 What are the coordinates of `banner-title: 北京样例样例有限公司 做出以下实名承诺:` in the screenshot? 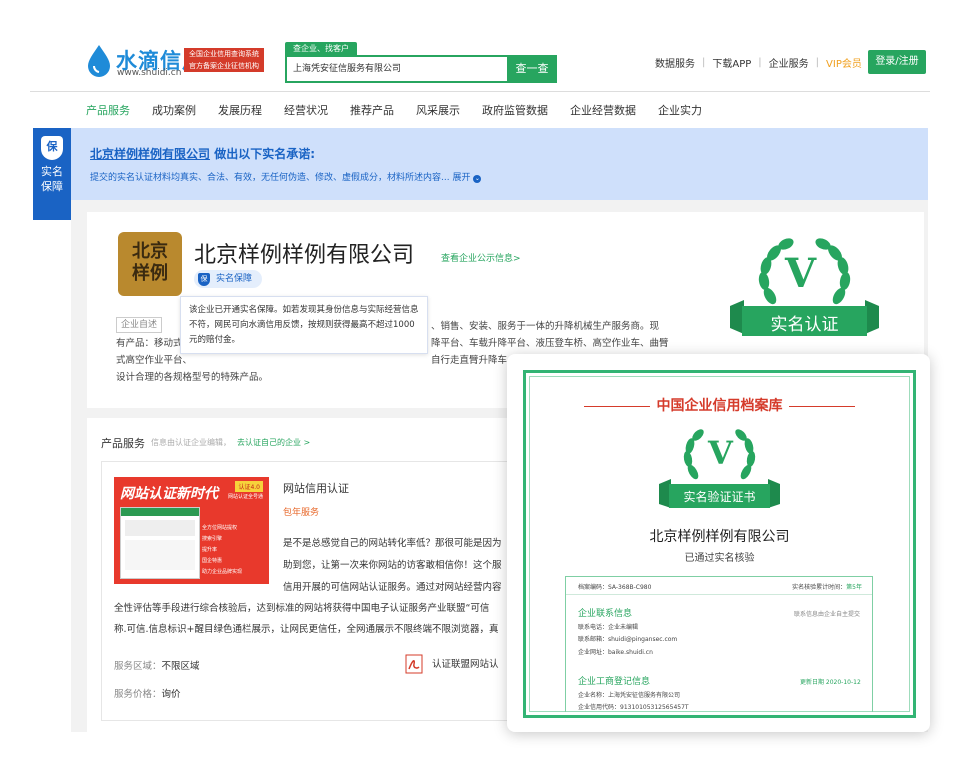 It's located at (202, 153).